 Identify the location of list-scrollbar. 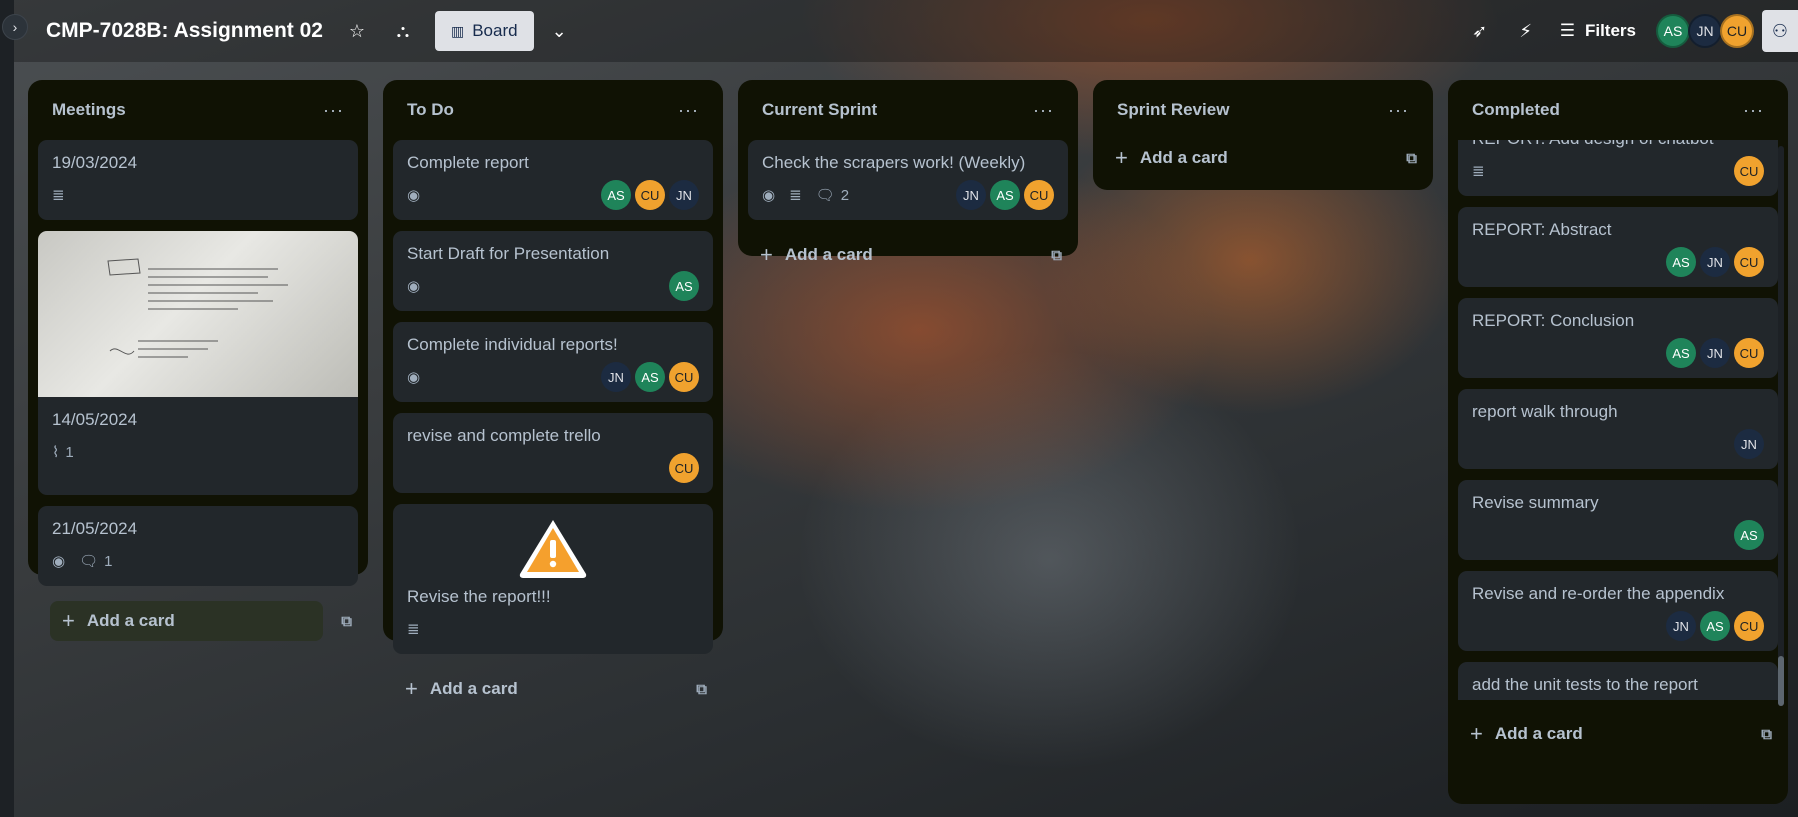
(1781, 426).